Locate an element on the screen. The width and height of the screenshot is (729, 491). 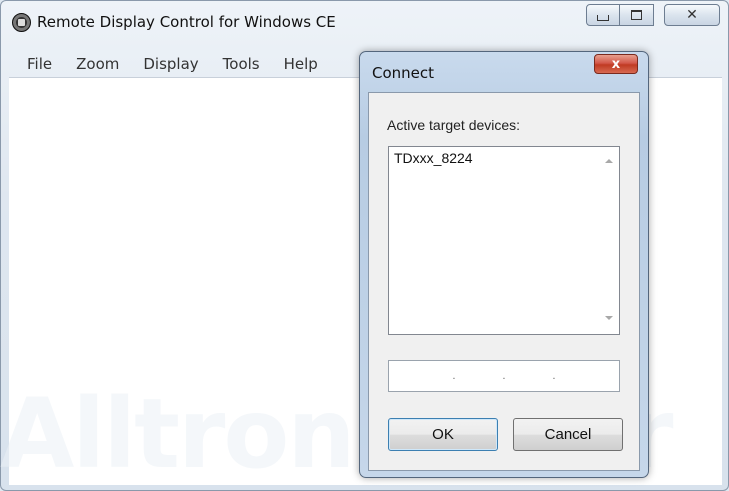
minimize-button is located at coordinates (603, 15).